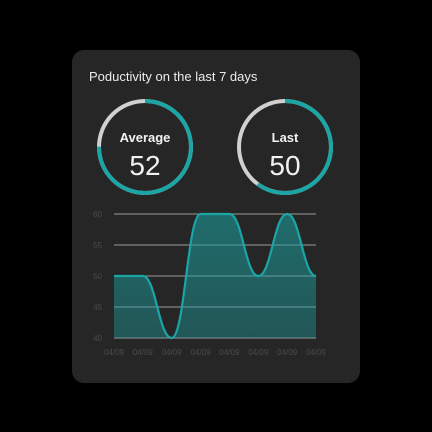  What do you see at coordinates (97, 307) in the screenshot?
I see `y-tick-label: 45` at bounding box center [97, 307].